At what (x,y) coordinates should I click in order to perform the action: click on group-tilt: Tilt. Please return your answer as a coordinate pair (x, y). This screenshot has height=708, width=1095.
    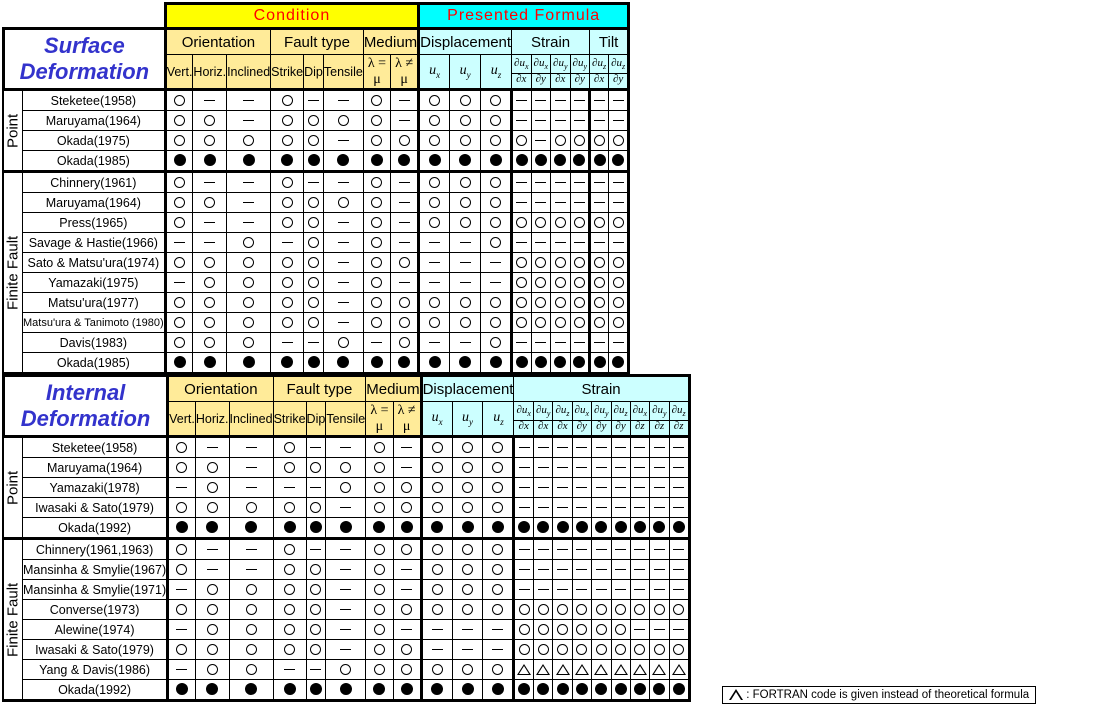
    Looking at the image, I should click on (610, 41).